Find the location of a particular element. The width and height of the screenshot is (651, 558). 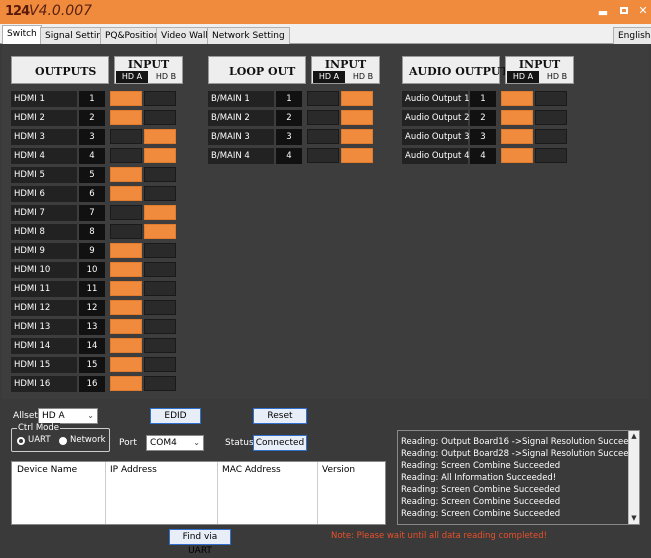

audio-output-label: Audio Output 4 is located at coordinates (436, 156).